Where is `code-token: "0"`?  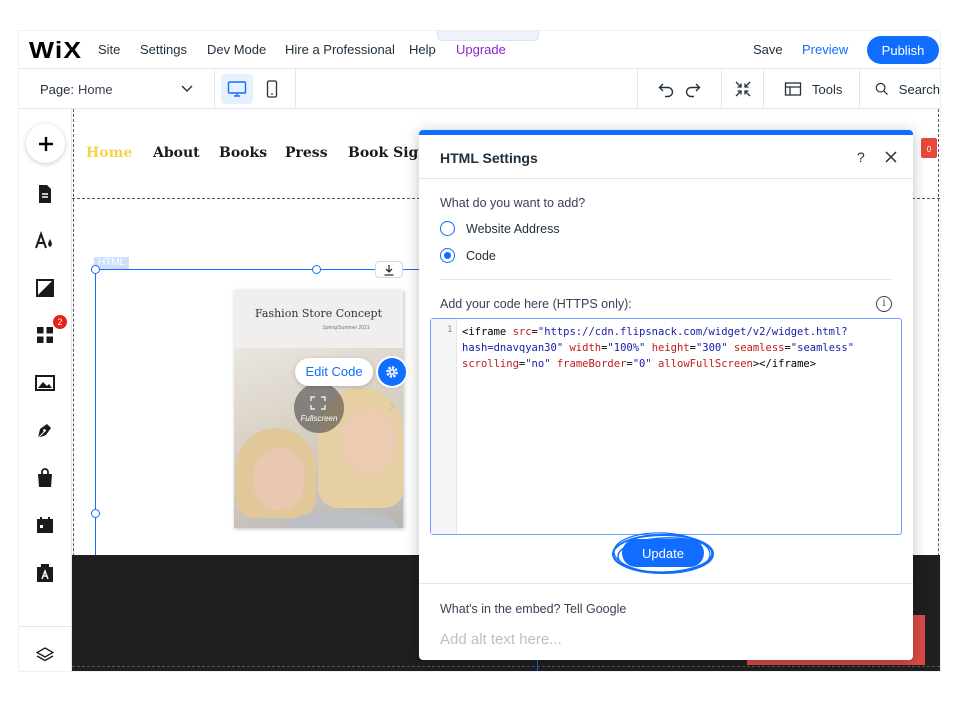
code-token: "0" is located at coordinates (642, 364).